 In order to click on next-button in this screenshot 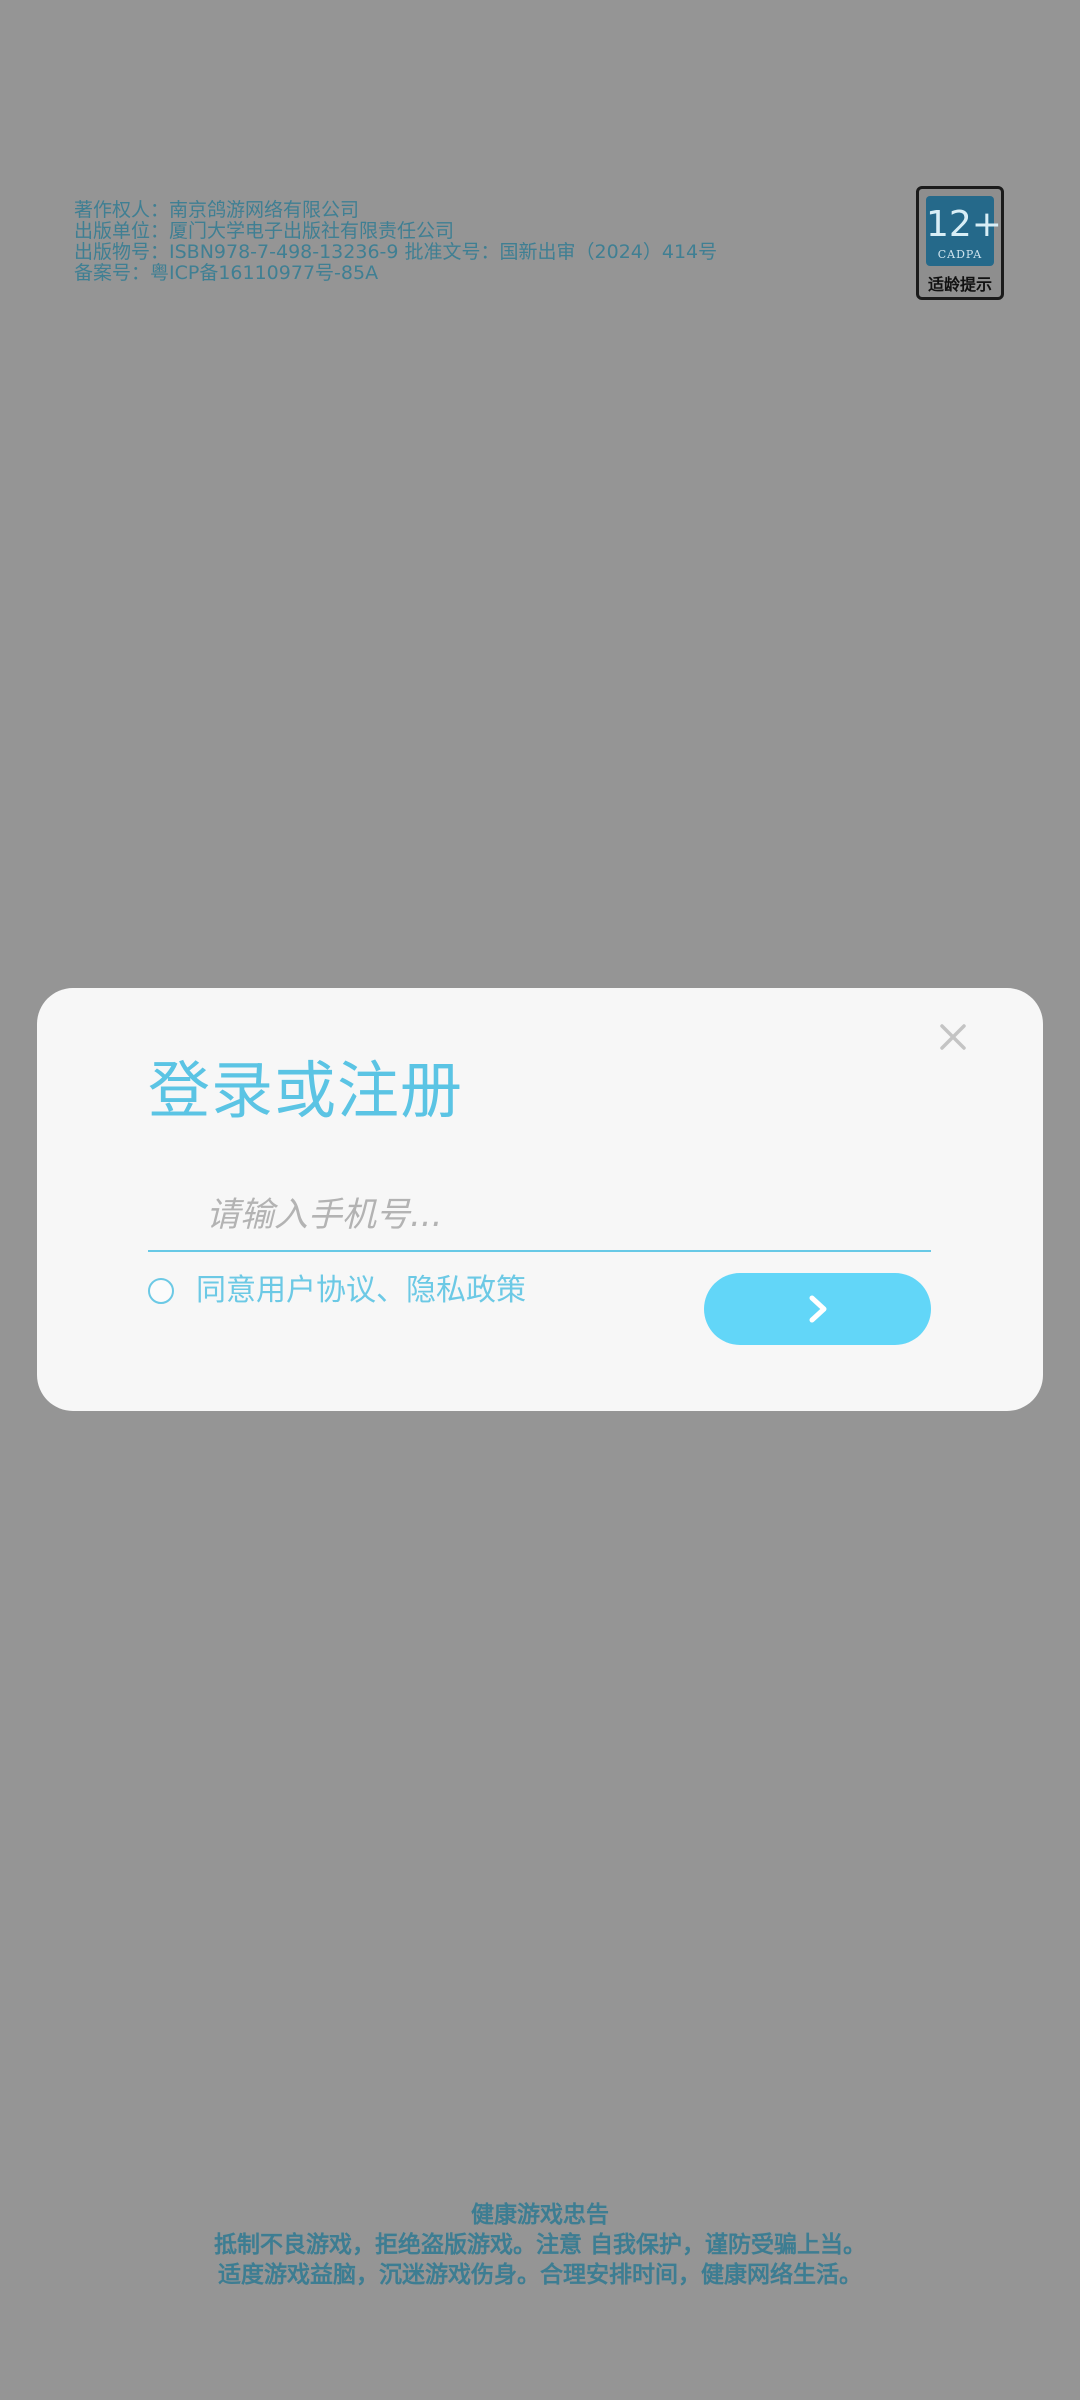, I will do `click(817, 1309)`.